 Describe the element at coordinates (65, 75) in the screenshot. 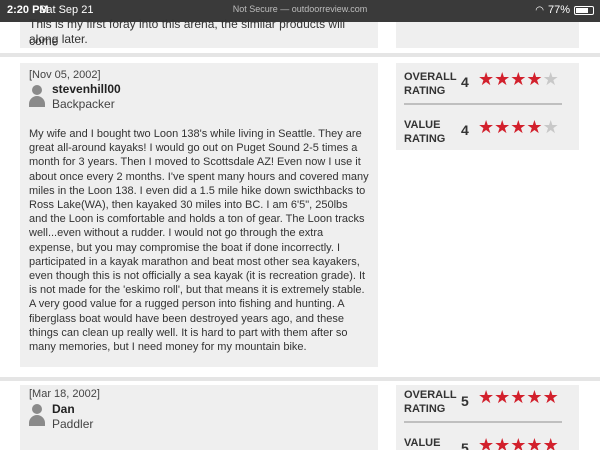

I see `review-date: [Nov 05, 2002]` at that location.